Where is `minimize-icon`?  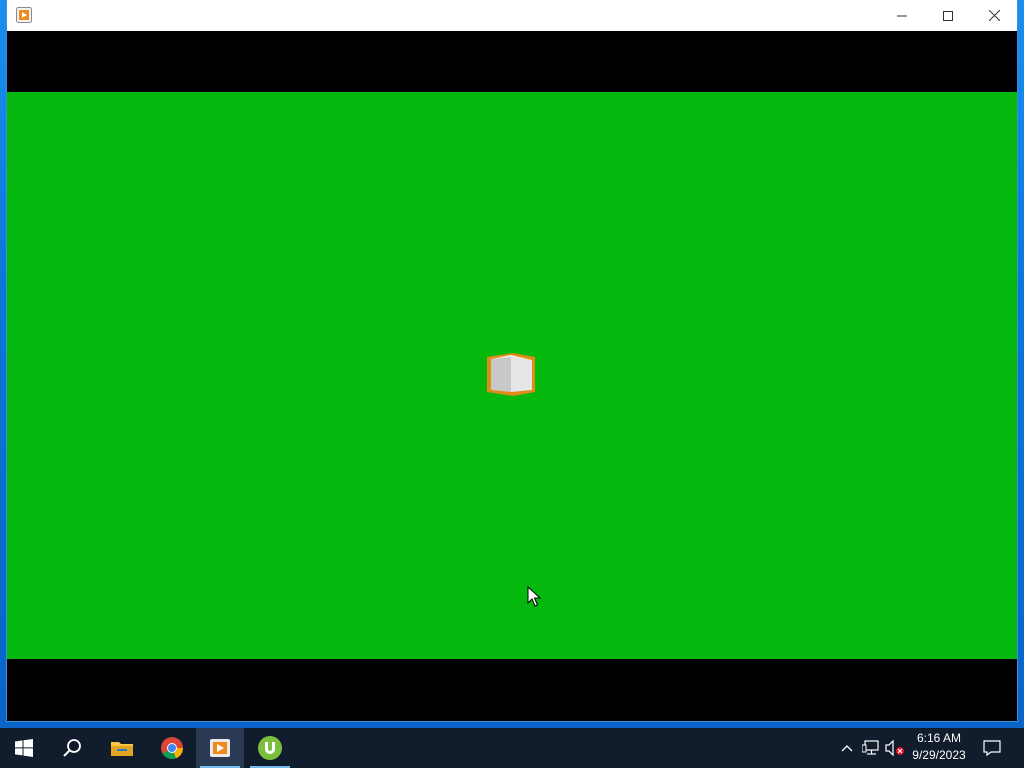 minimize-icon is located at coordinates (902, 15).